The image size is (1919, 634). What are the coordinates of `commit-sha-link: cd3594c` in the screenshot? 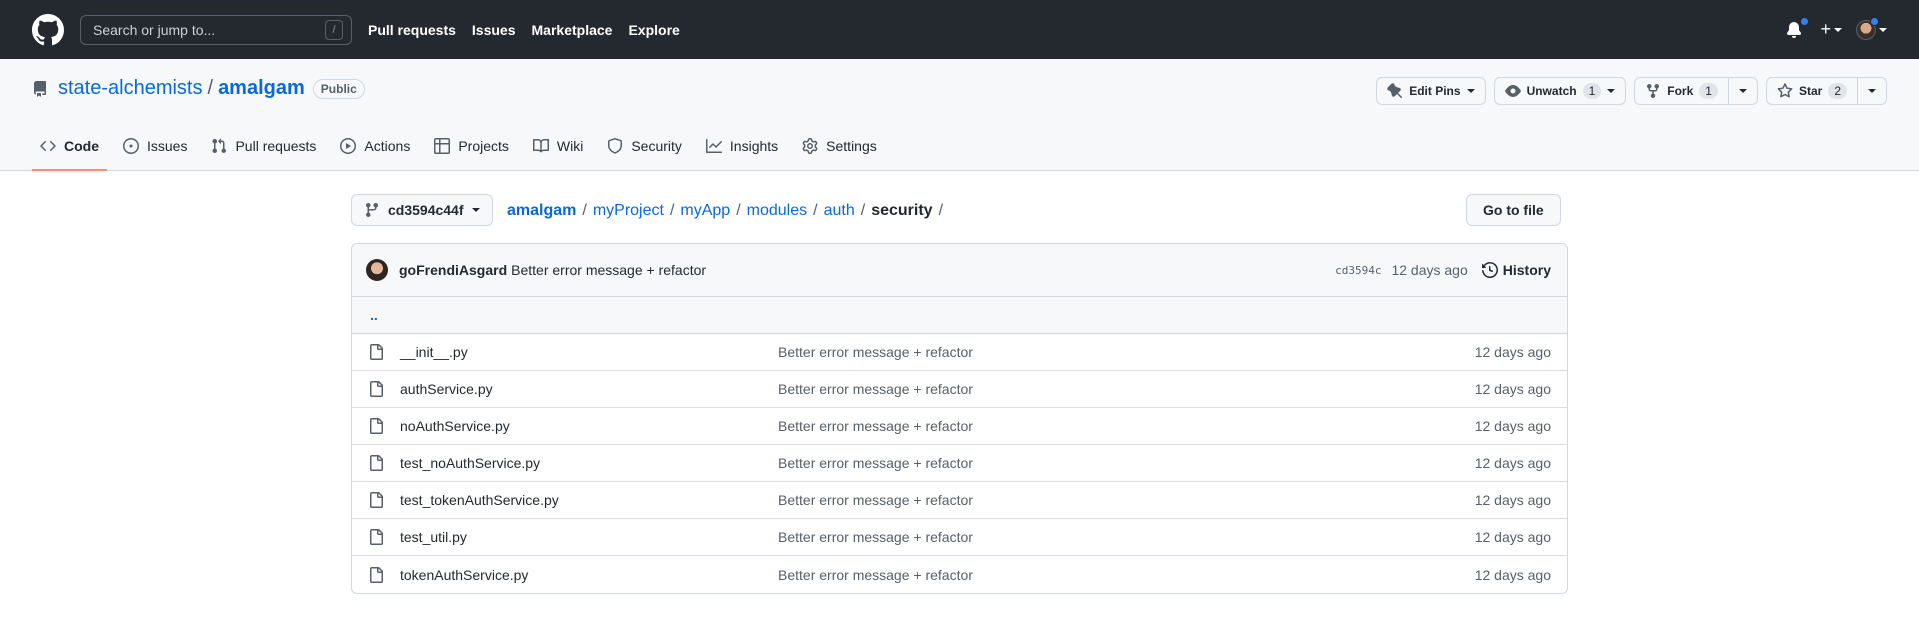 It's located at (1358, 270).